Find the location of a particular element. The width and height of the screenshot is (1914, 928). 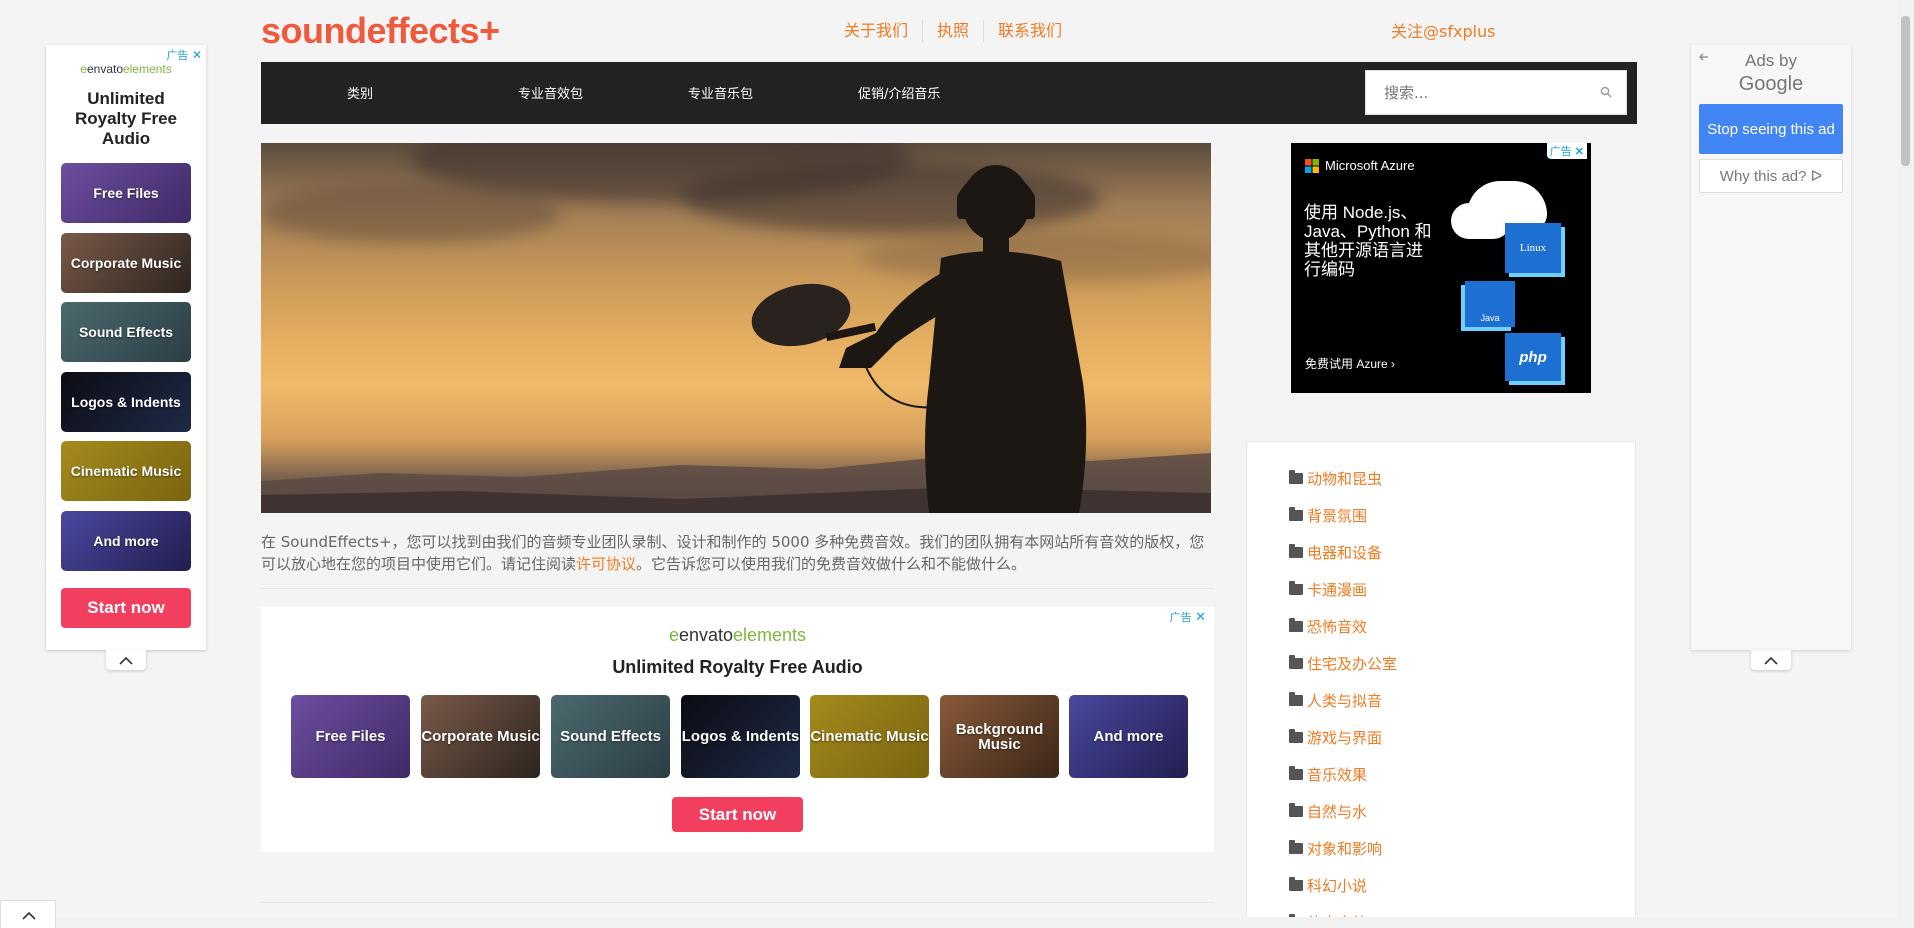

collapse-right-ad-button is located at coordinates (1771, 660).